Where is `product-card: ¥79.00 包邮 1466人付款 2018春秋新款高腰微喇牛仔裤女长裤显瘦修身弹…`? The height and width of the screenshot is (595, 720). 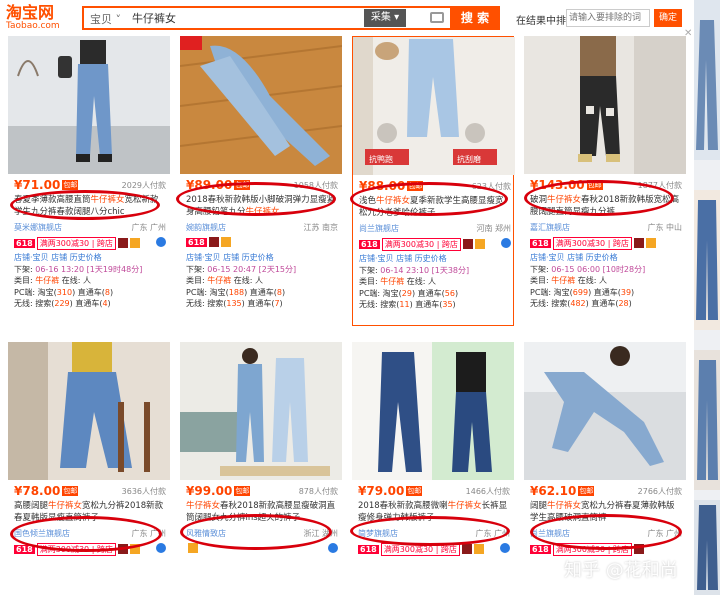
product-card: ¥79.00 包邮 1466人付款 2018春秋新款高腰微喇牛仔裤女长裤显瘦修身弹… is located at coordinates (433, 468).